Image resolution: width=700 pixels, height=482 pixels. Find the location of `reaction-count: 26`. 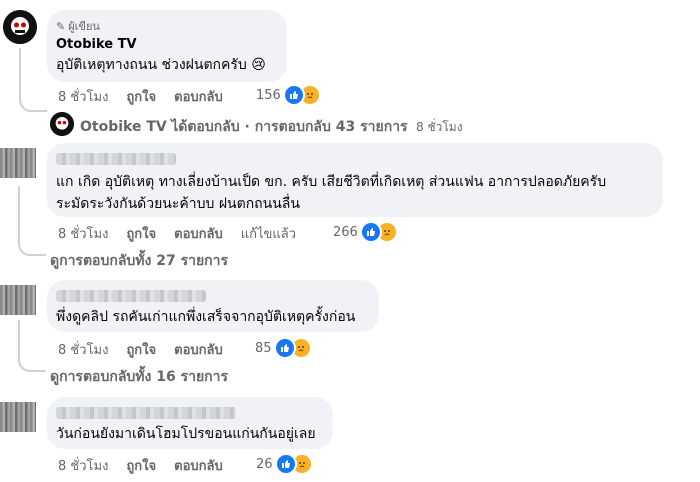

reaction-count: 26 is located at coordinates (264, 464).